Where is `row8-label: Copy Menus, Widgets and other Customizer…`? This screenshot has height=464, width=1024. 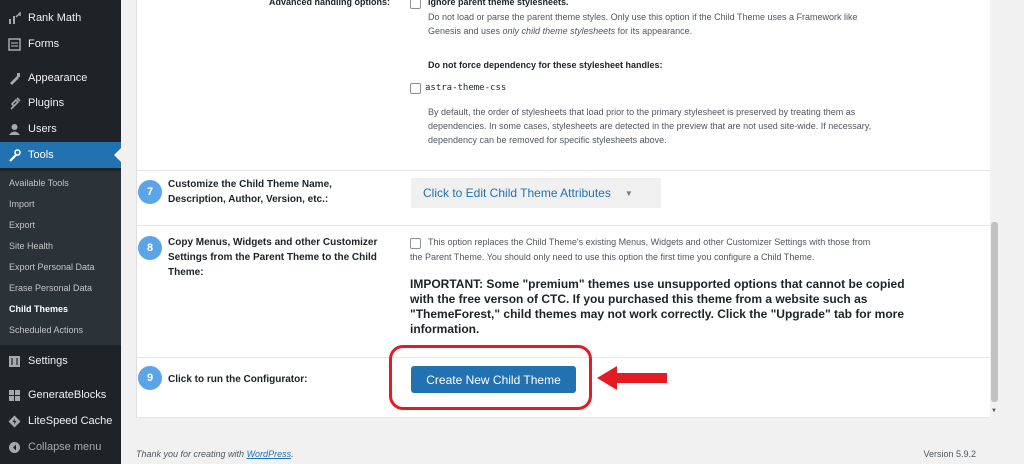
row8-label: Copy Menus, Widgets and other Customizer… is located at coordinates (273, 257).